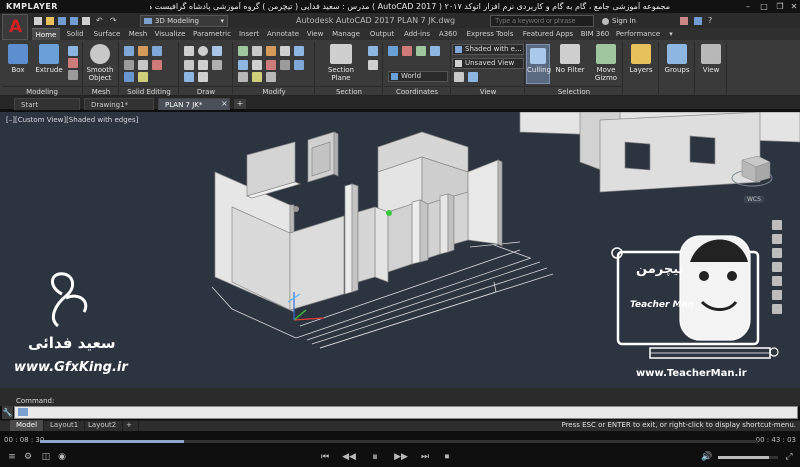  Describe the element at coordinates (184, 21) in the screenshot. I see `workspace-switcher: 3D Modeling ▾` at that location.